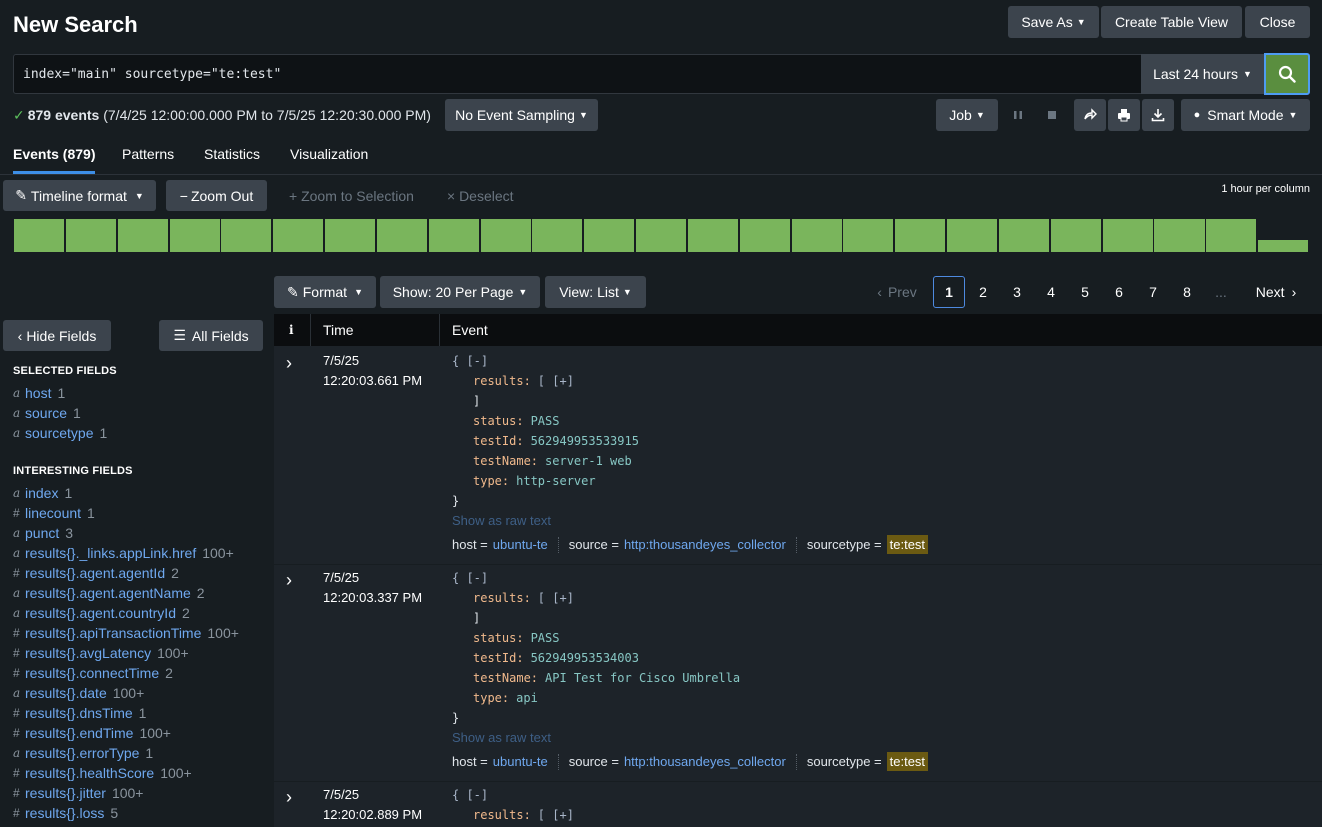 This screenshot has height=827, width=1322. What do you see at coordinates (460, 292) in the screenshot?
I see `per-page-dropdown: Show: 20 Per Page ▼` at bounding box center [460, 292].